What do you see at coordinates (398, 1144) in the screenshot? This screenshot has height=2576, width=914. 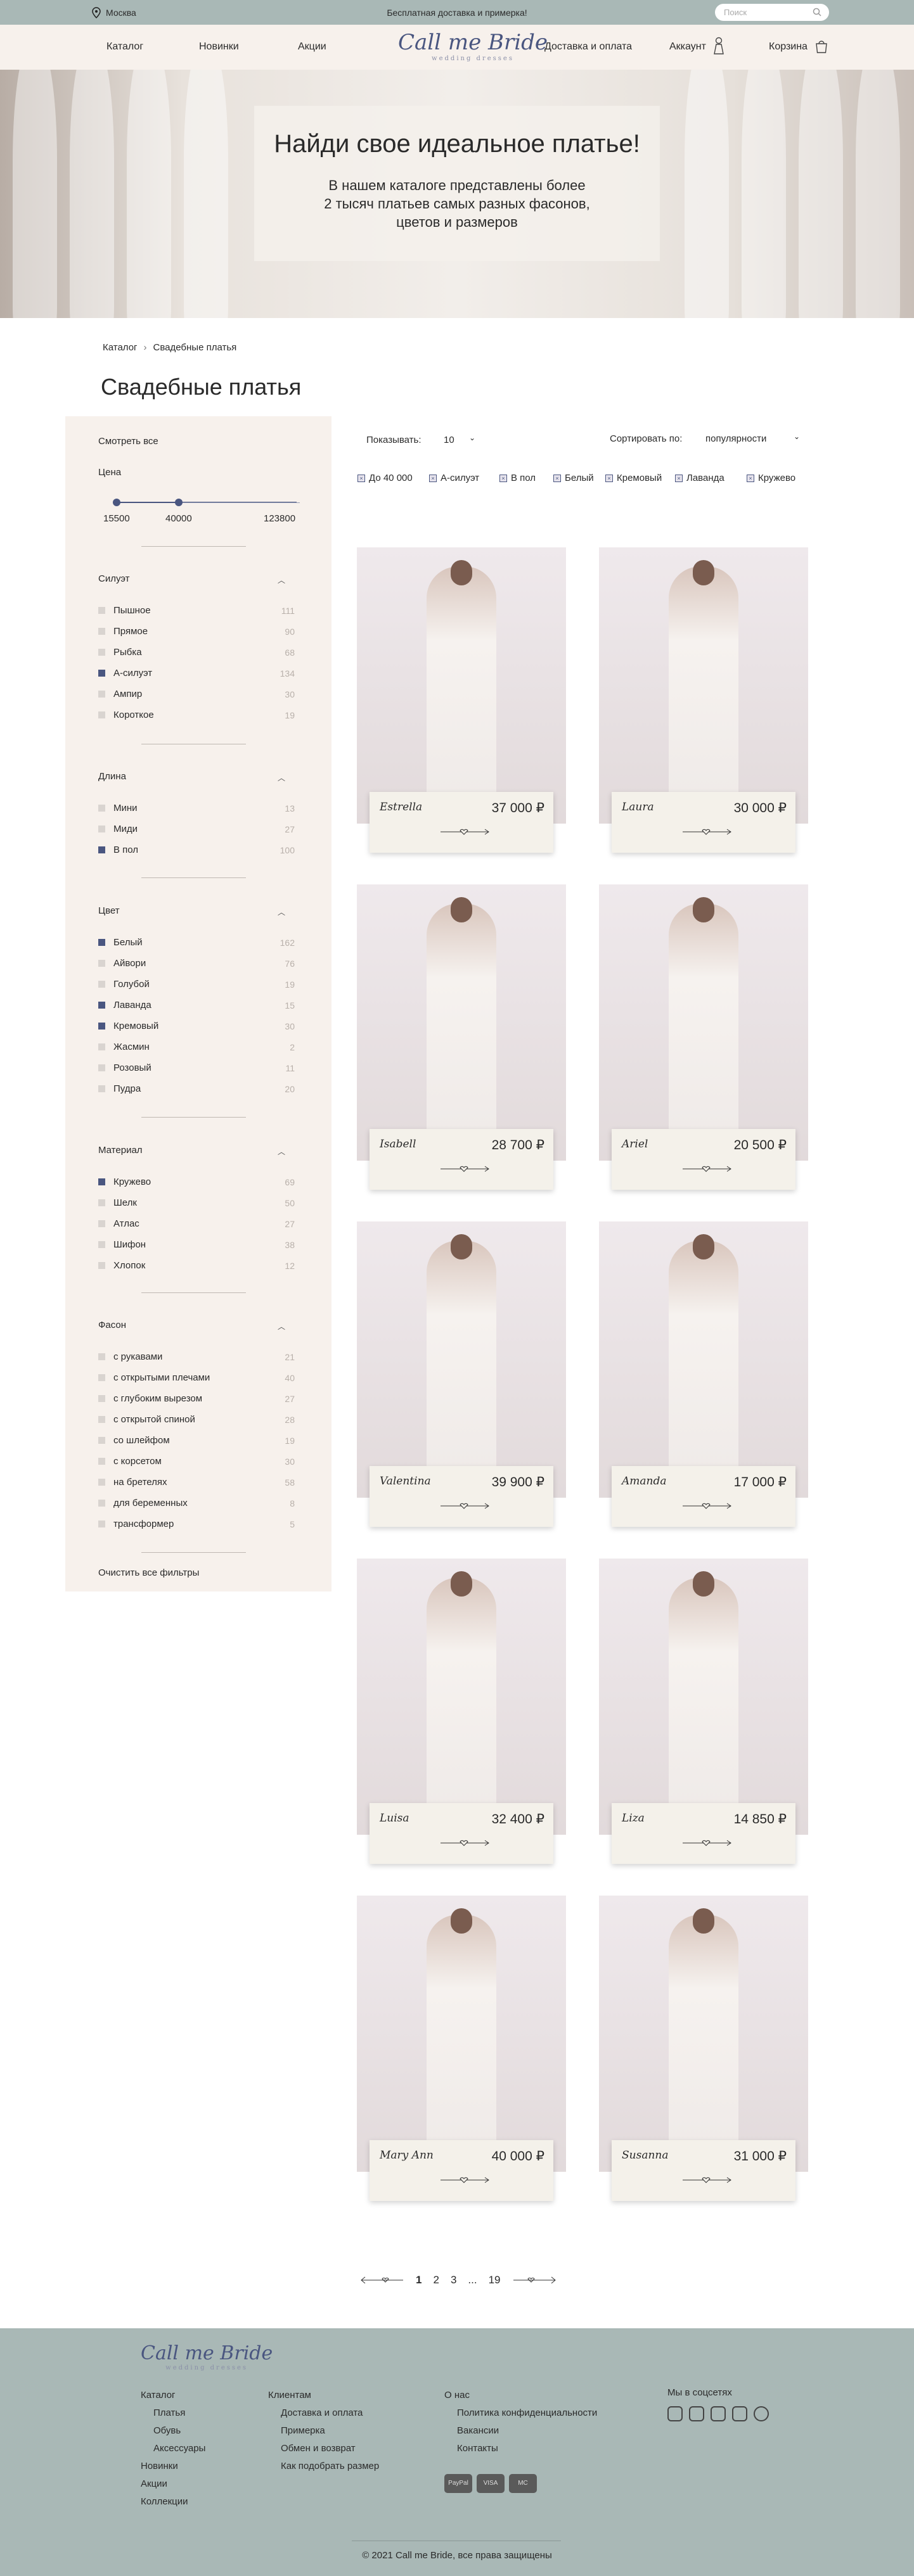 I see `product-name: Isabell` at bounding box center [398, 1144].